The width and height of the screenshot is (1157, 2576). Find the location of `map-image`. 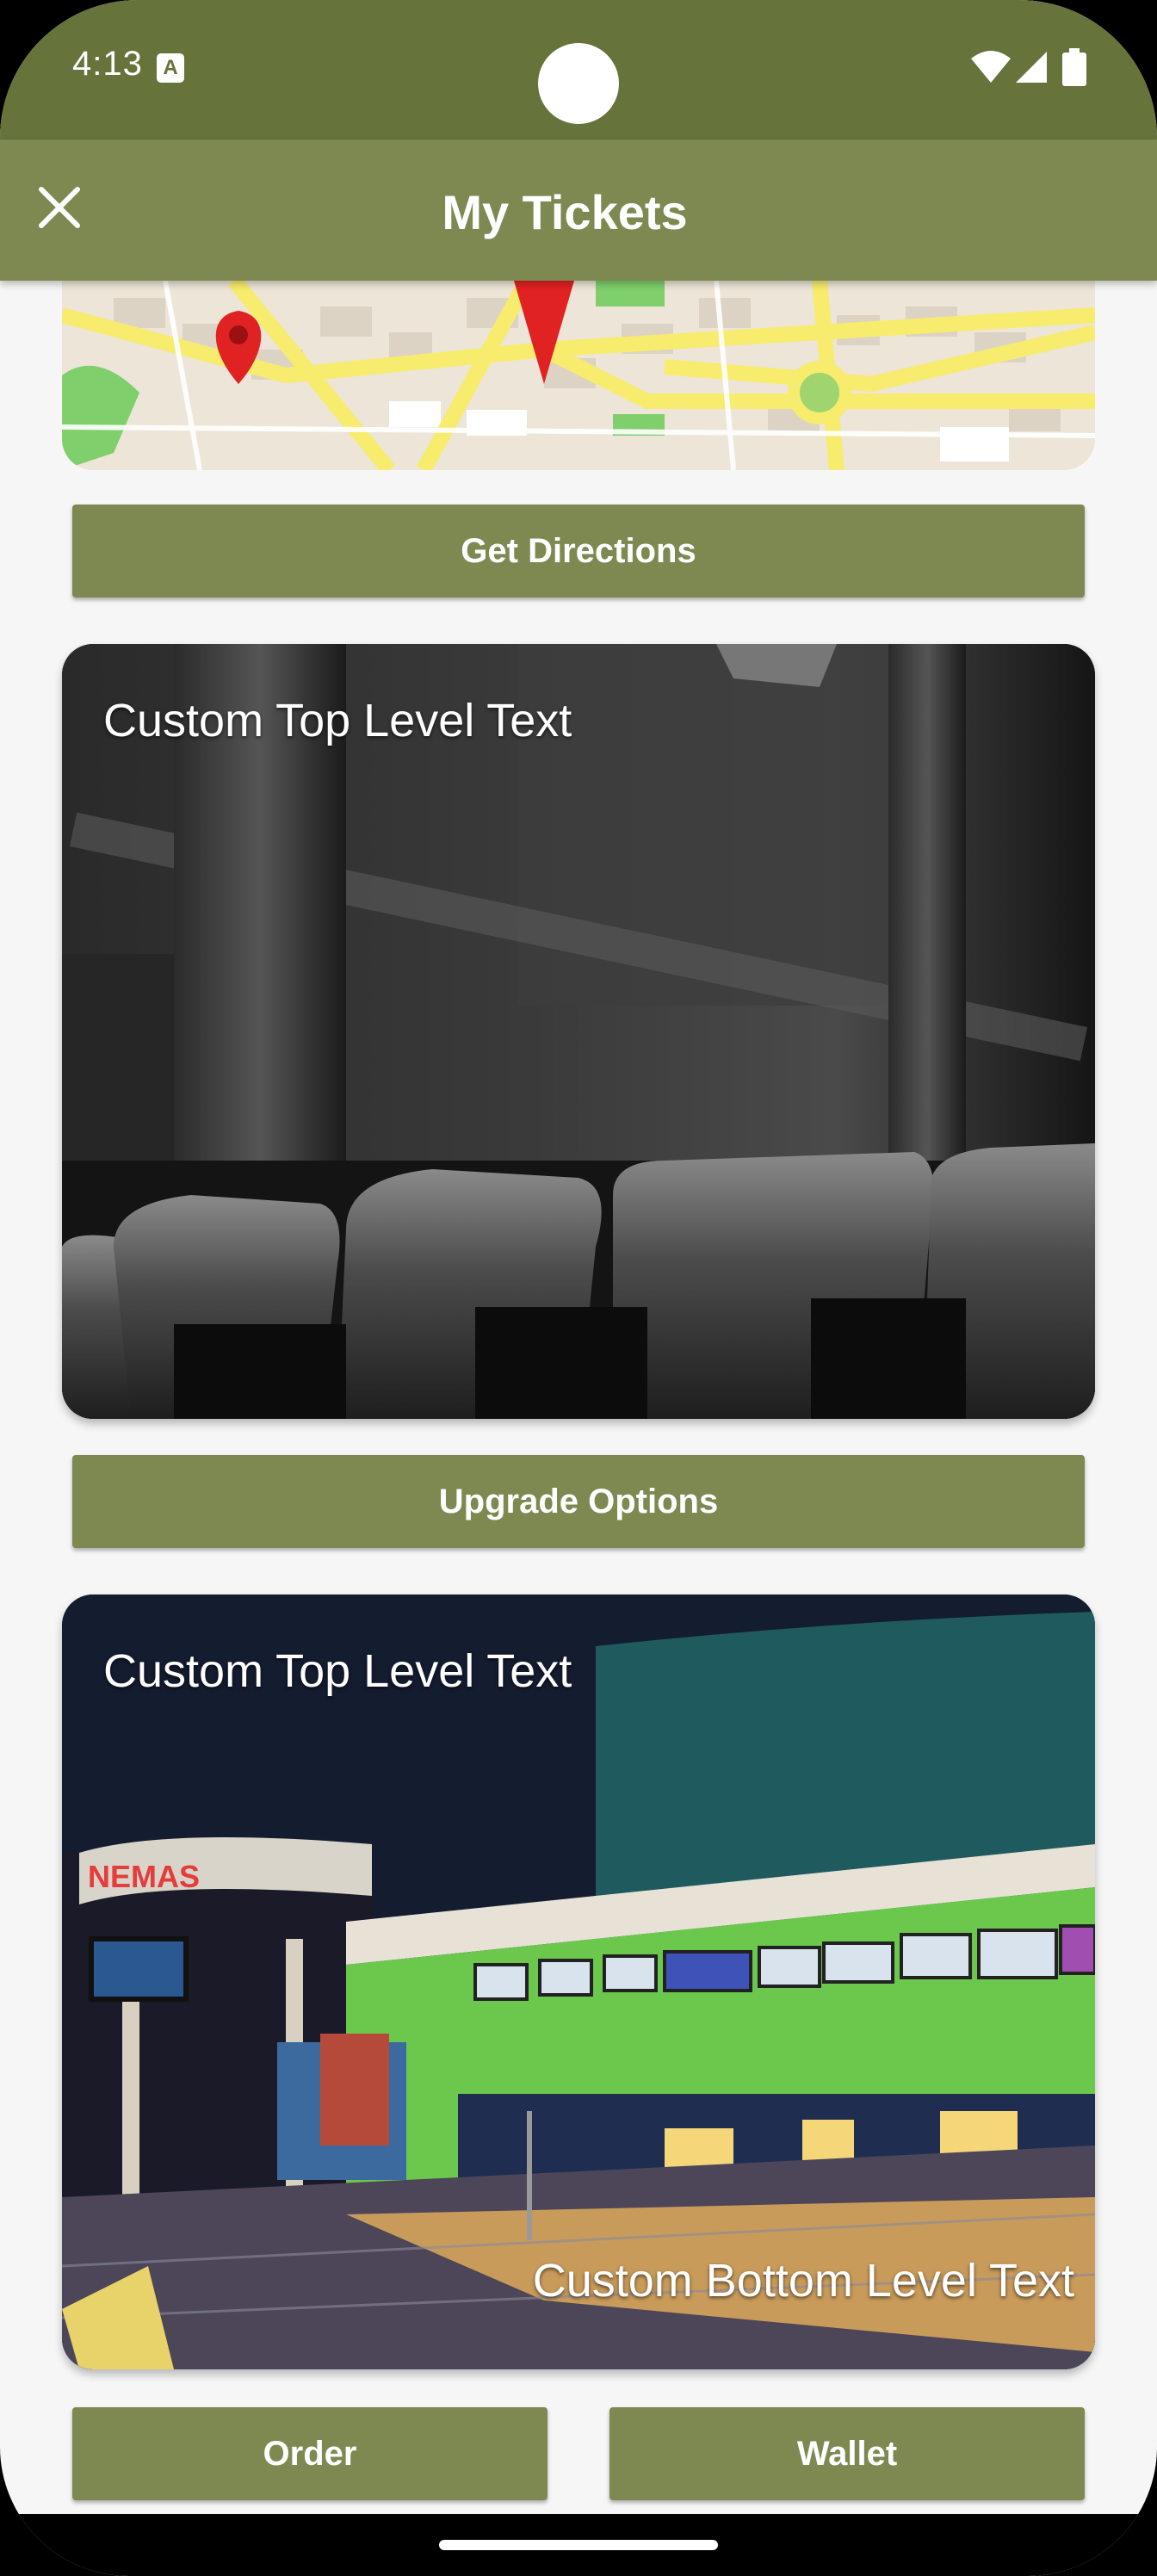

map-image is located at coordinates (579, 376).